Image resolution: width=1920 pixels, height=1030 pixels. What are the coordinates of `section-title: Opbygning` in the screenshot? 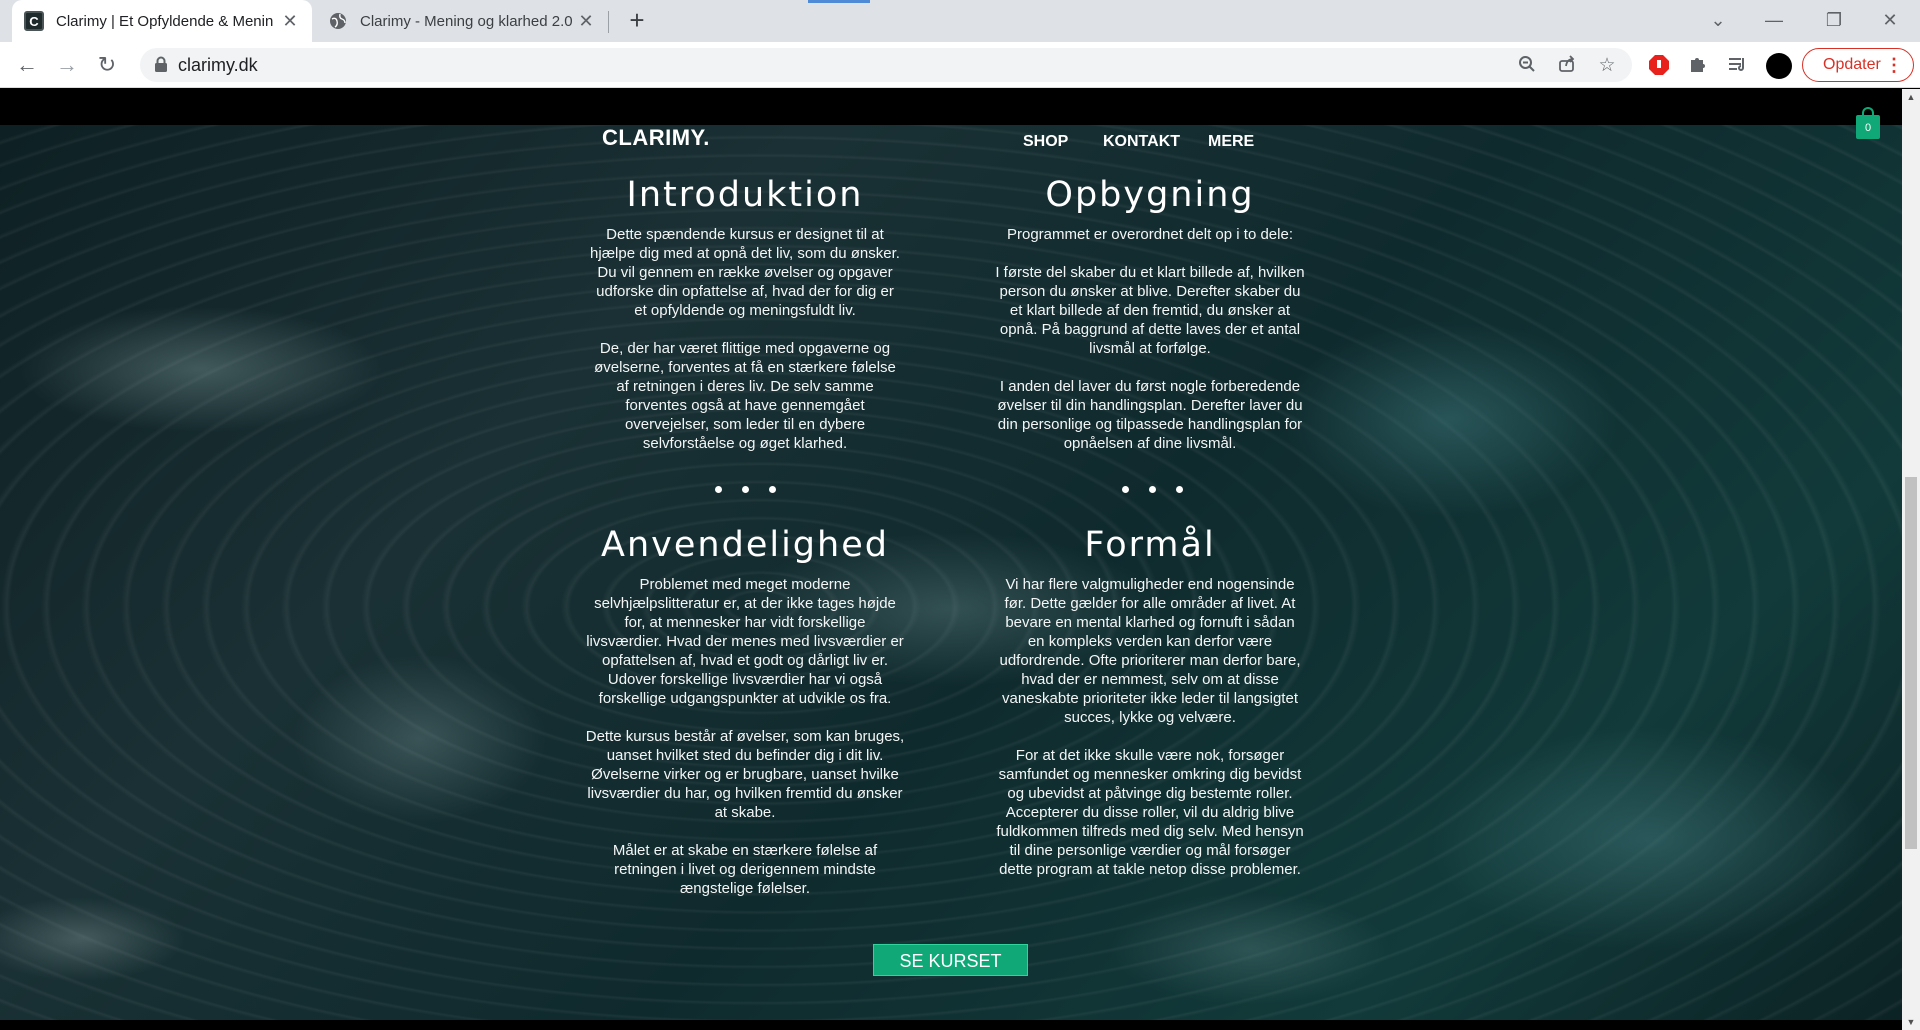 It's located at (1150, 195).